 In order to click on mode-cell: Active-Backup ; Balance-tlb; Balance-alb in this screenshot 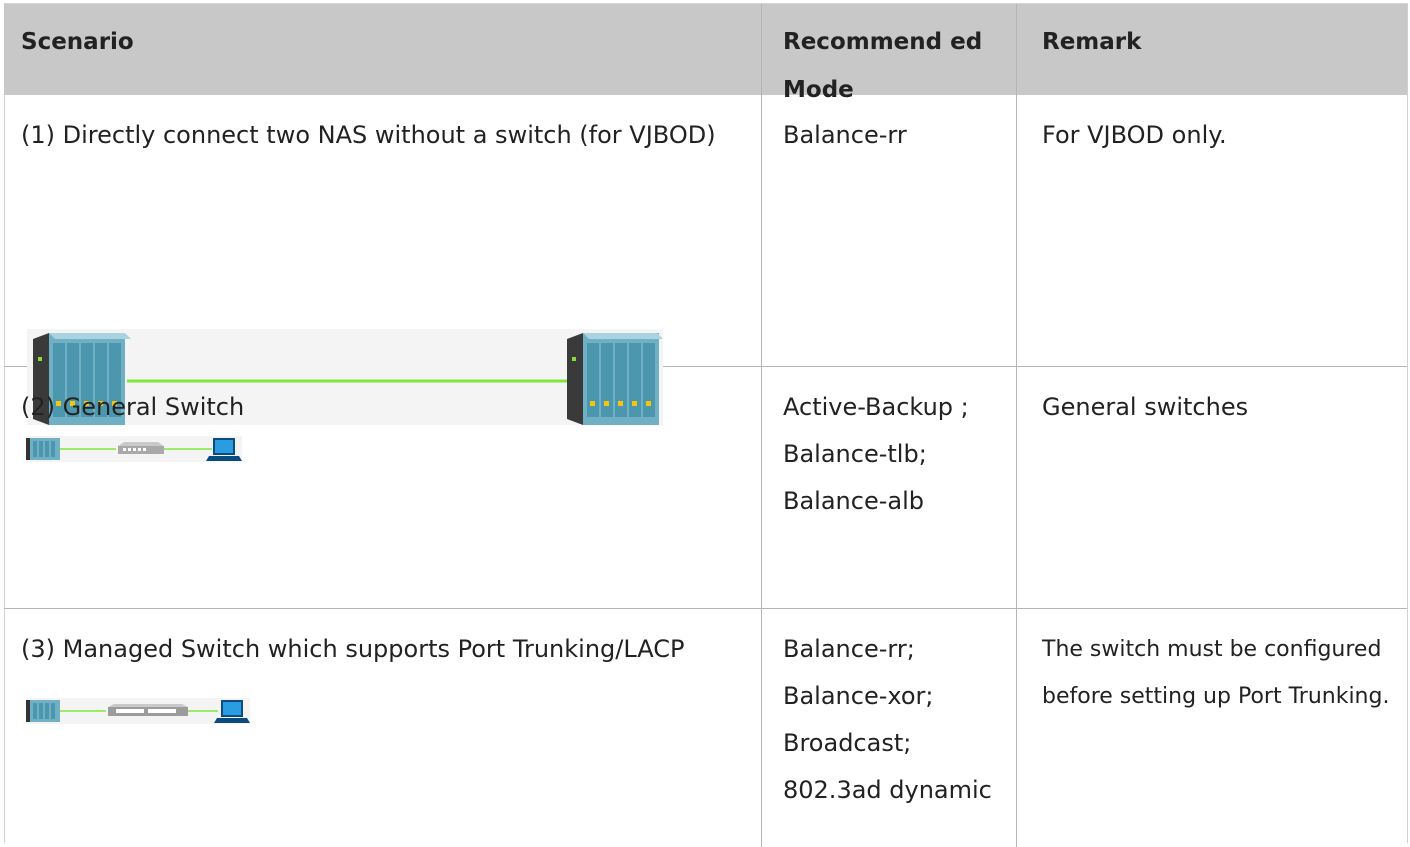, I will do `click(888, 487)`.